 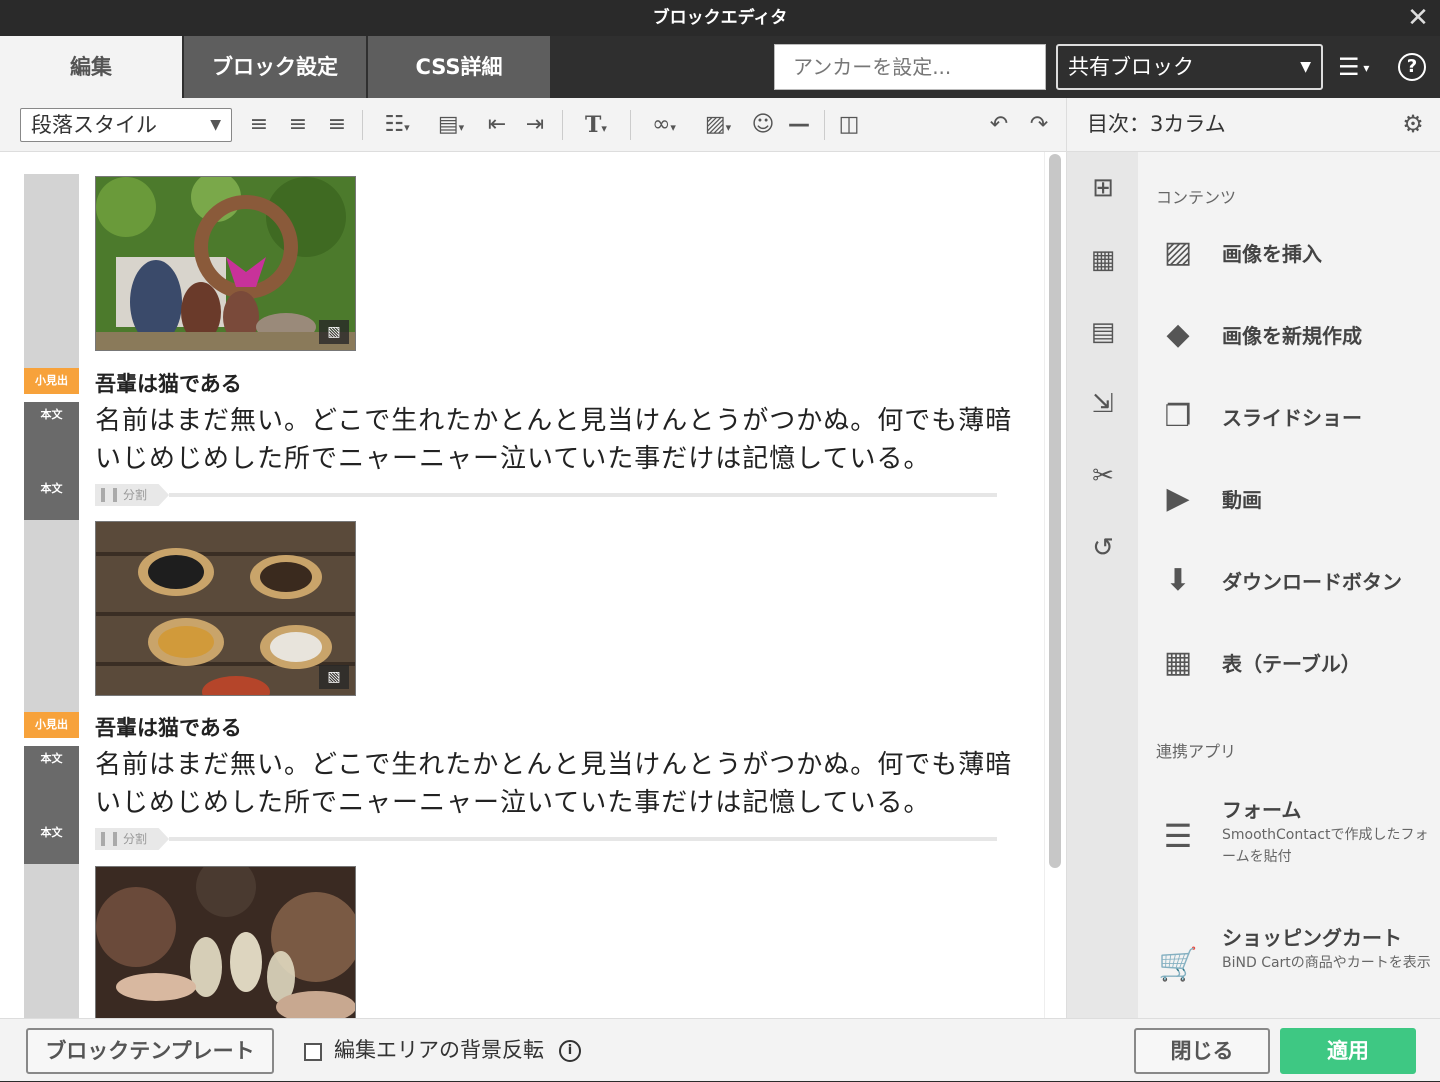 What do you see at coordinates (1312, 938) in the screenshot?
I see `cart-label: ショッピングカート` at bounding box center [1312, 938].